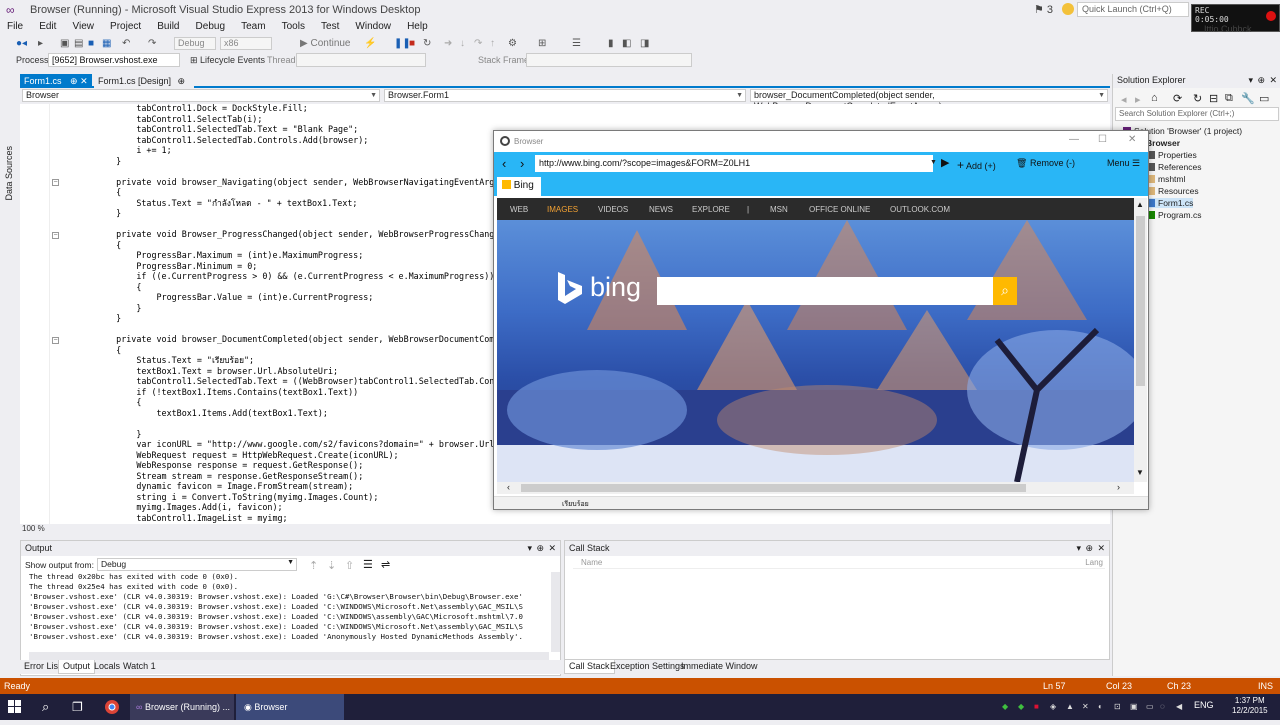  What do you see at coordinates (47, 27) in the screenshot?
I see `menu-edit: Edit` at bounding box center [47, 27].